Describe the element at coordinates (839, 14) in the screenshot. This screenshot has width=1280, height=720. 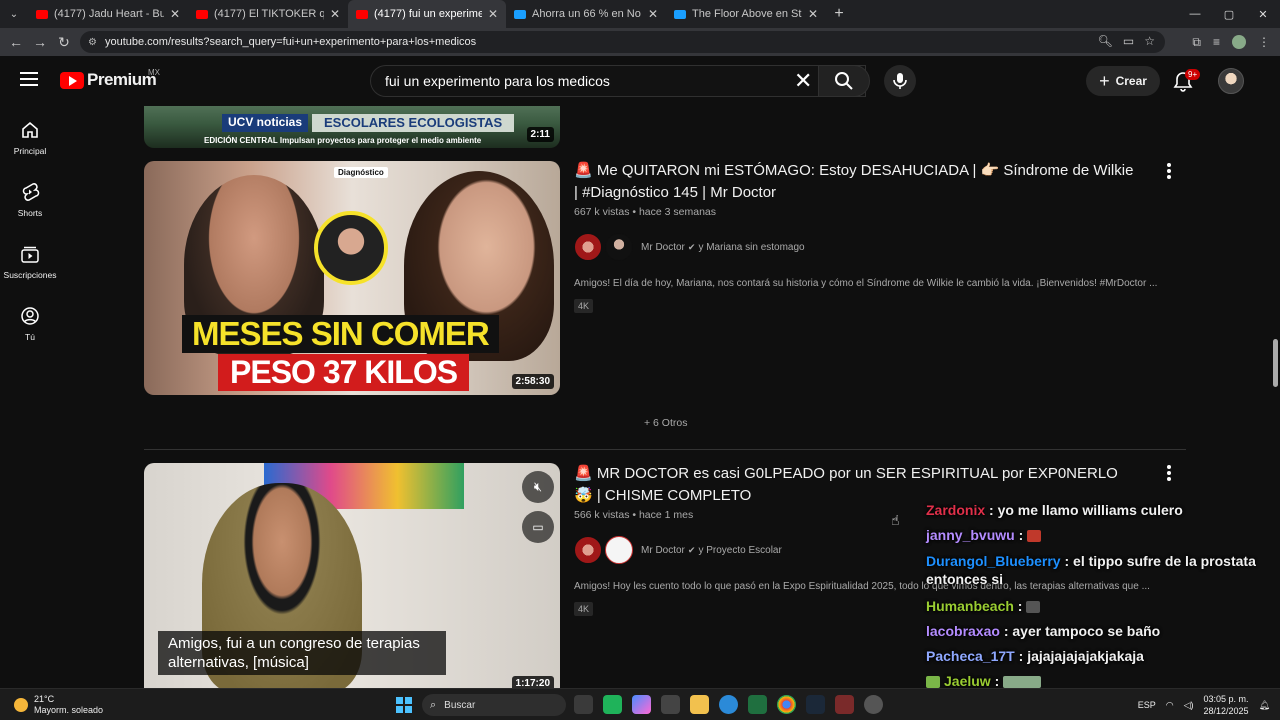
I see `new-tab-button: +` at that location.